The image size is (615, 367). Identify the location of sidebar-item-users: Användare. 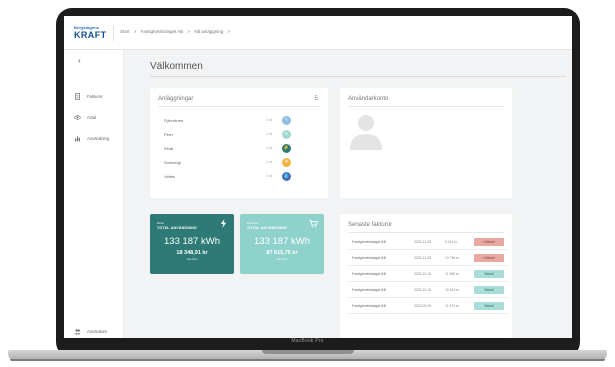
(90, 331).